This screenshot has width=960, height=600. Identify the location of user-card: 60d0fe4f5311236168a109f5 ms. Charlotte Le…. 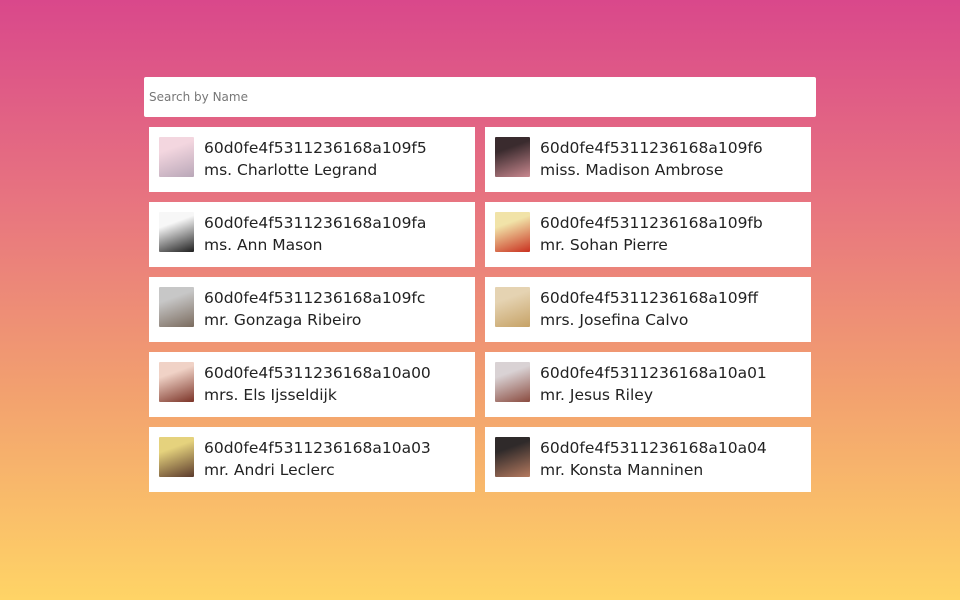
(312, 159).